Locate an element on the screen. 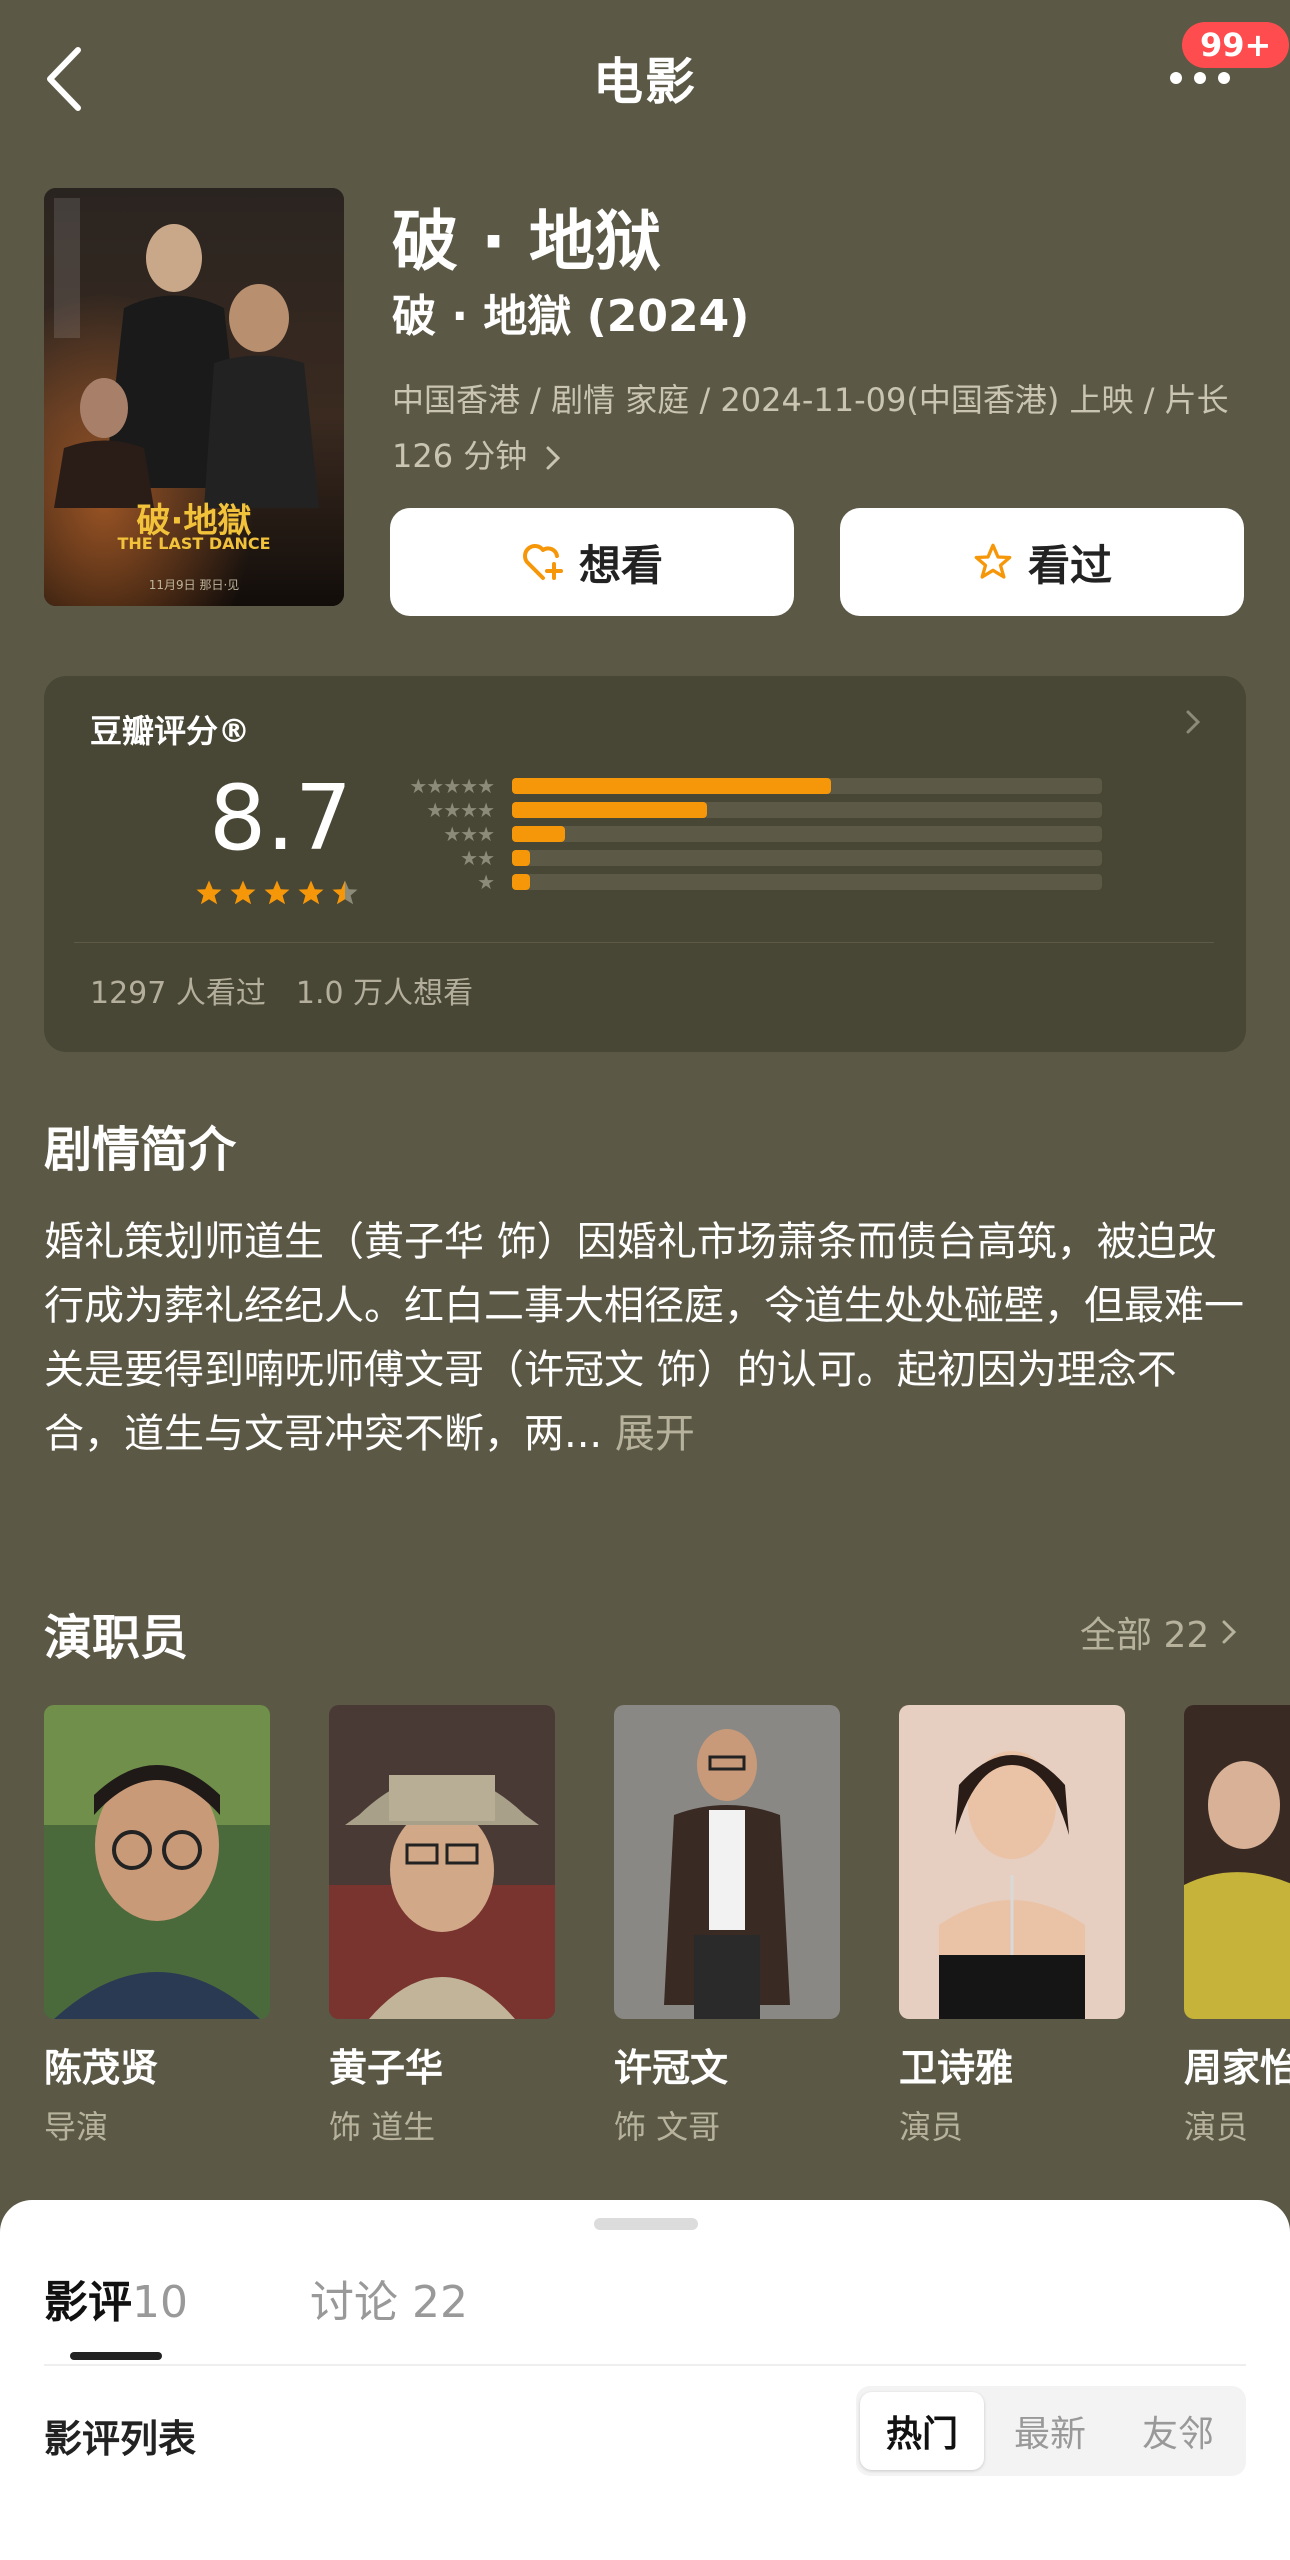 This screenshot has height=2560, width=1290. distribution-row: ★★★★★ is located at coordinates (743, 786).